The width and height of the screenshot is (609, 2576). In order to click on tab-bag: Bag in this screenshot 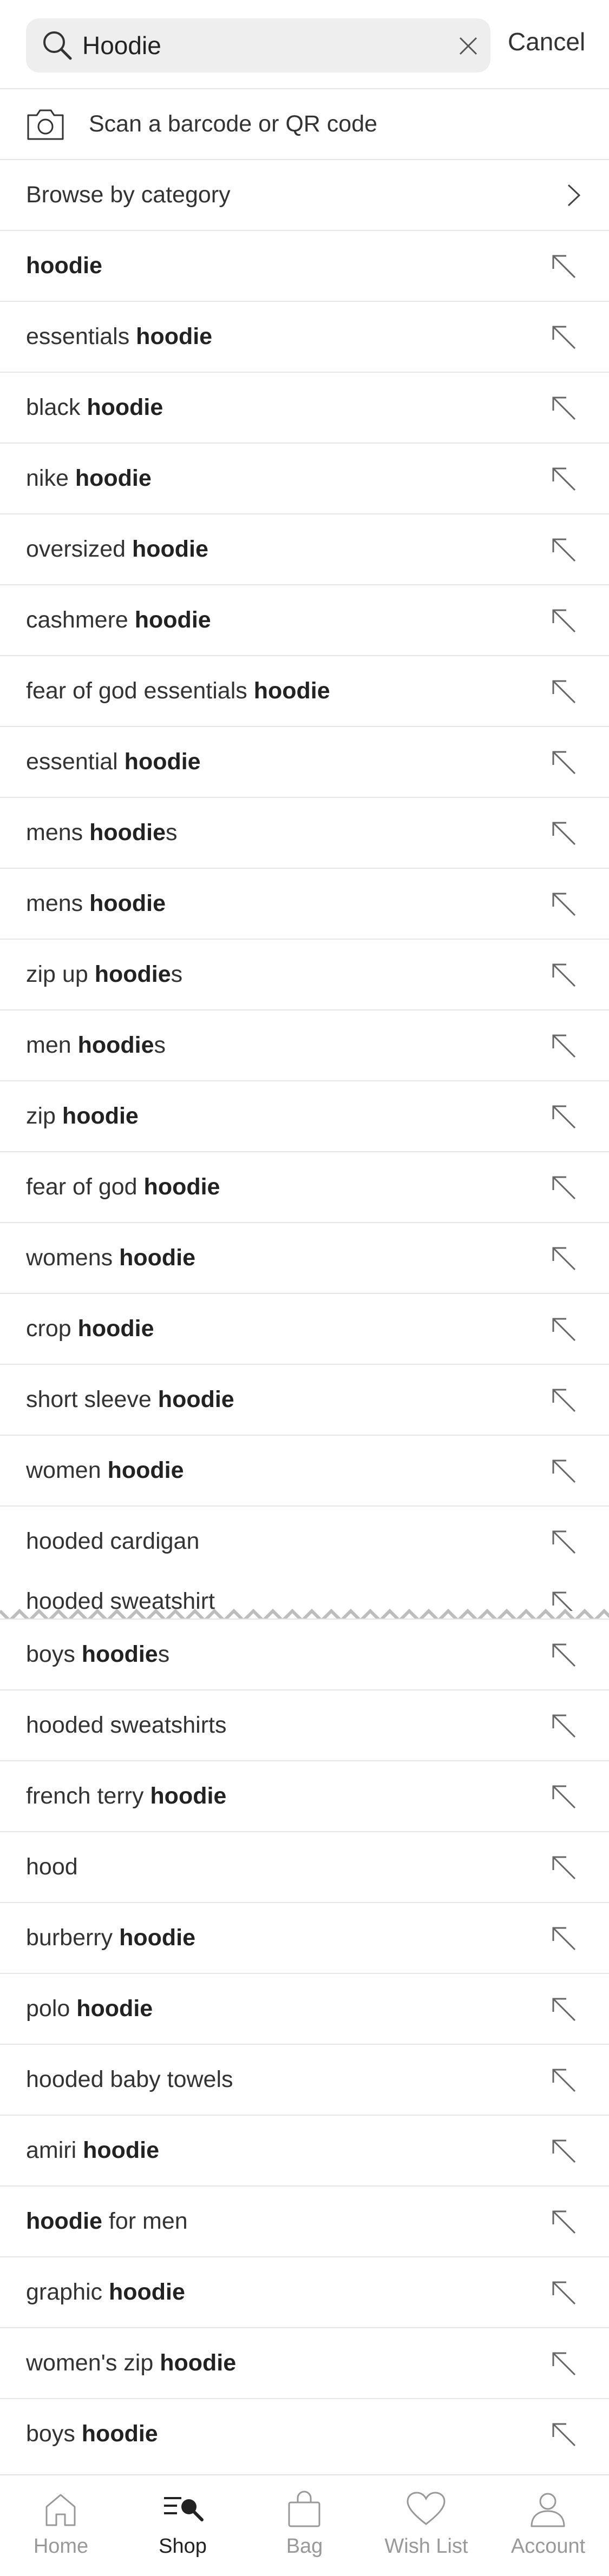, I will do `click(304, 2525)`.